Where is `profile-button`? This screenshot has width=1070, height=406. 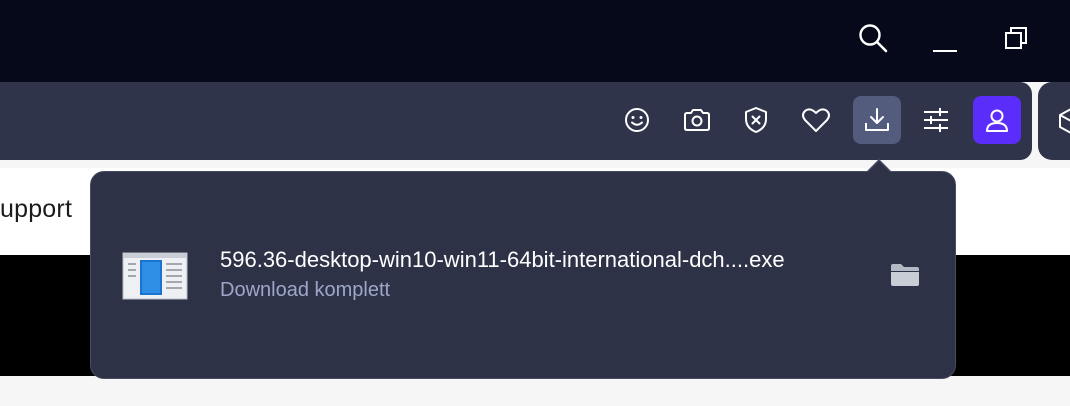 profile-button is located at coordinates (997, 120).